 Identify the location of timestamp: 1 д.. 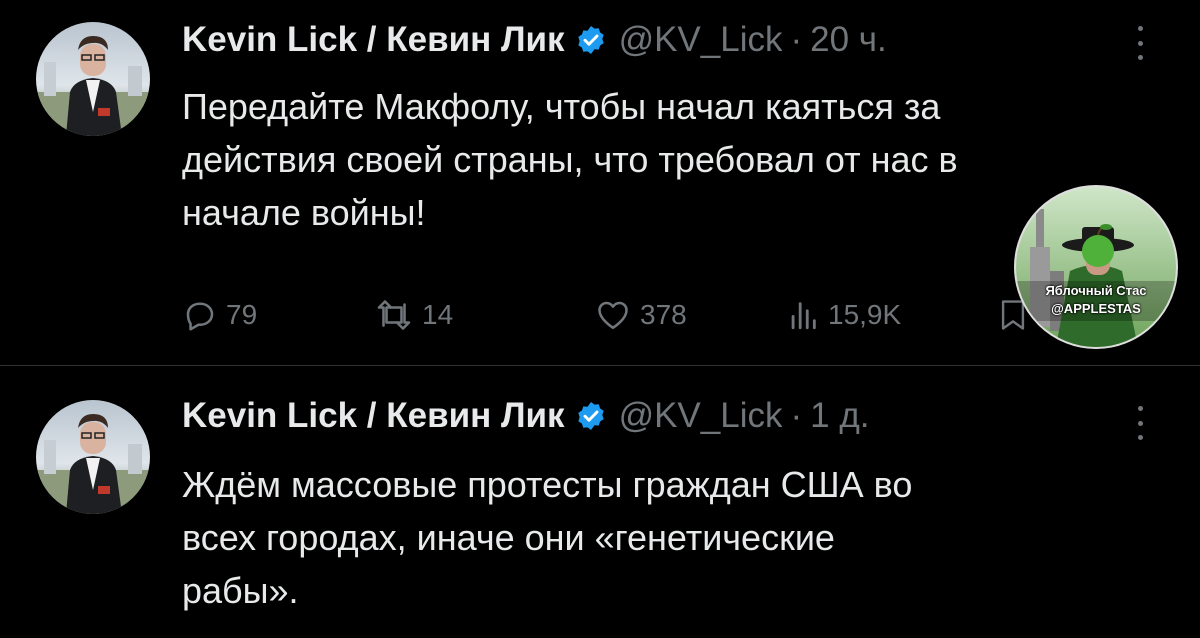
(839, 416).